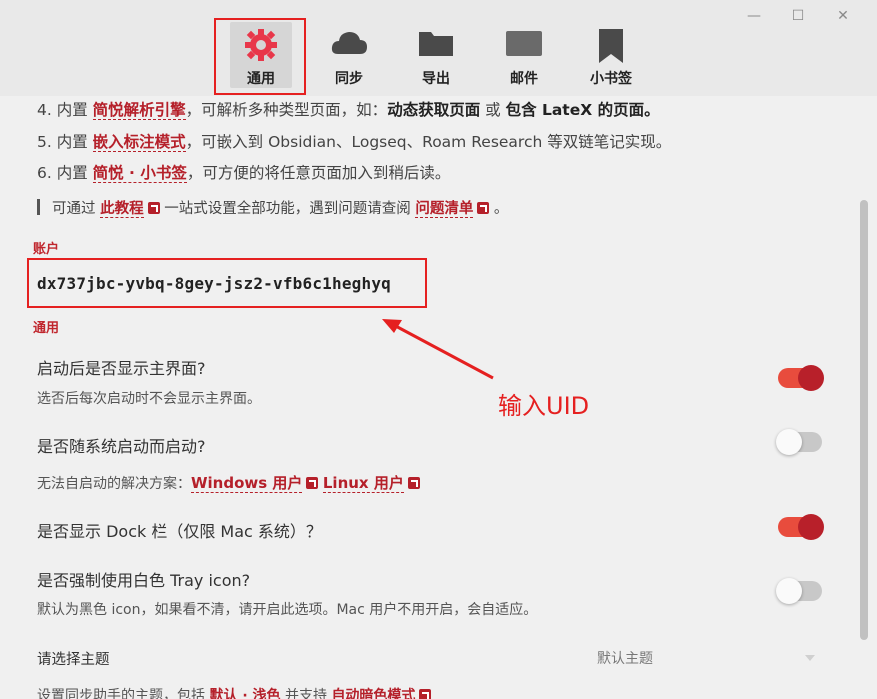 Image resolution: width=877 pixels, height=699 pixels. I want to click on theme-desc: 设置同步助手的主题，包括 默认 · 浅色 并支持 自动暗色模式, so click(234, 692).